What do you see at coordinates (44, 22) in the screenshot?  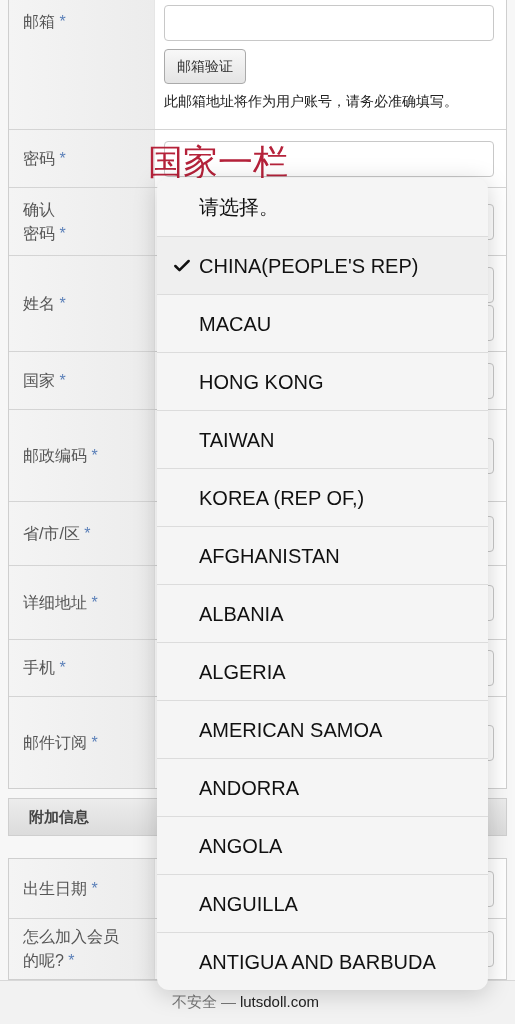 I see `field-label: 邮箱 *` at bounding box center [44, 22].